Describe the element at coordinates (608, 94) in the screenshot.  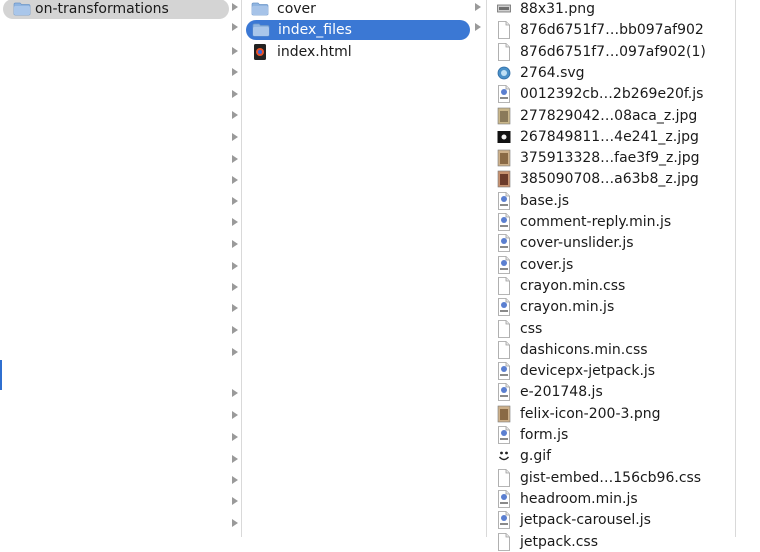
I see `col3-list-item: 0012392cb…2b269e20f.js` at that location.